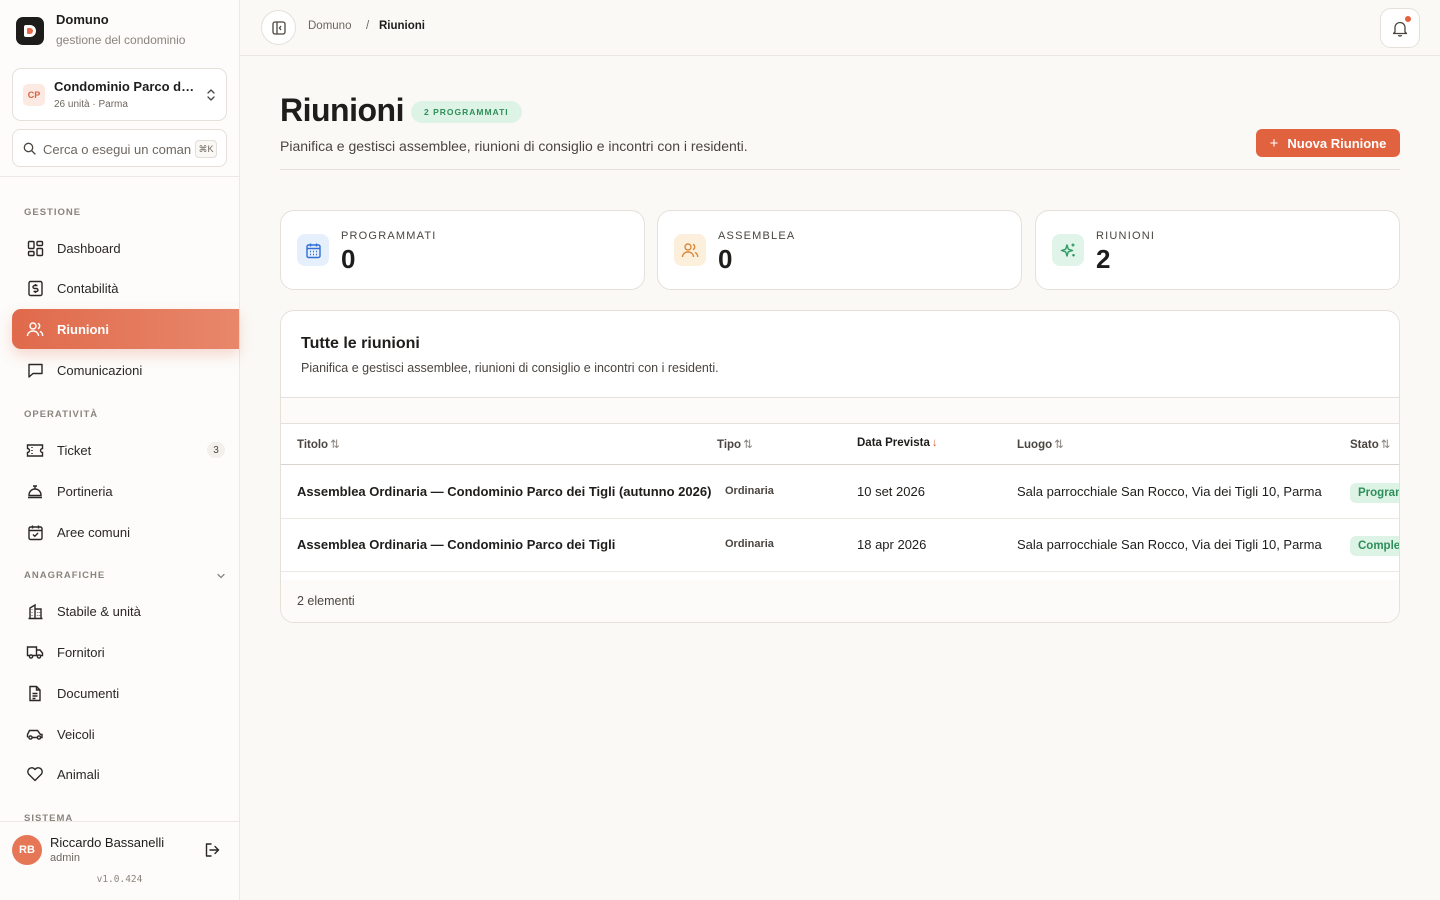 Image resolution: width=1440 pixels, height=900 pixels. Describe the element at coordinates (35, 370) in the screenshot. I see `message-icon` at that location.